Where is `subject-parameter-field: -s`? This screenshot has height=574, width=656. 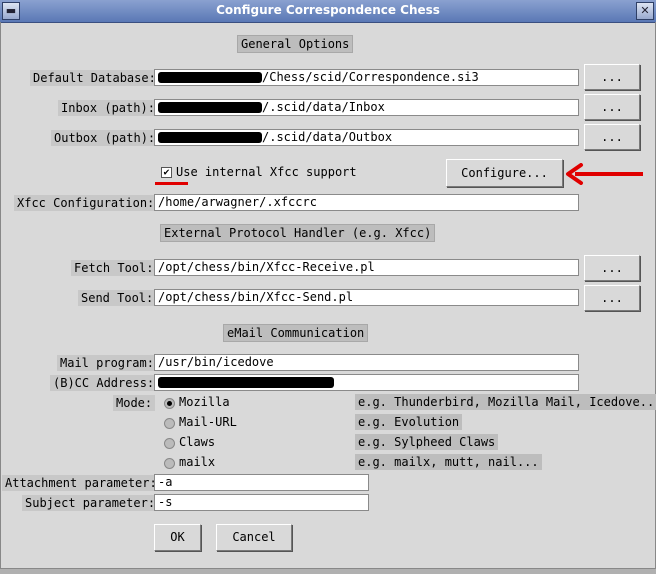
subject-parameter-field: -s is located at coordinates (261, 502).